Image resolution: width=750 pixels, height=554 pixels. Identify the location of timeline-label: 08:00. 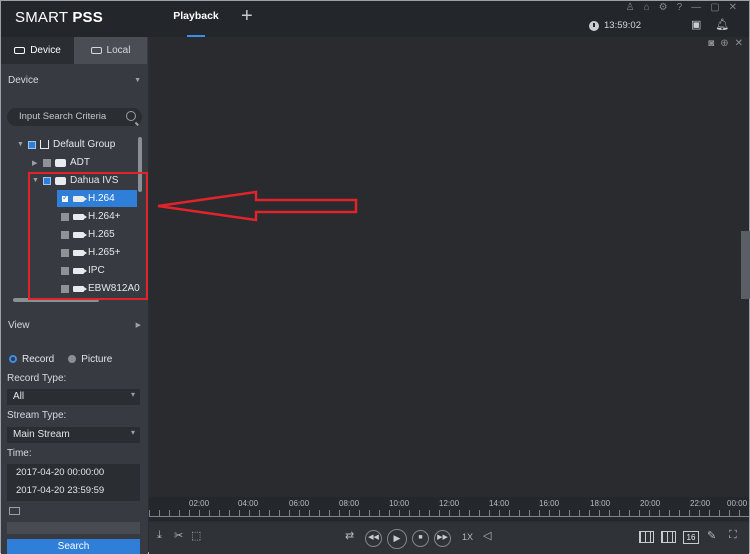
(349, 503).